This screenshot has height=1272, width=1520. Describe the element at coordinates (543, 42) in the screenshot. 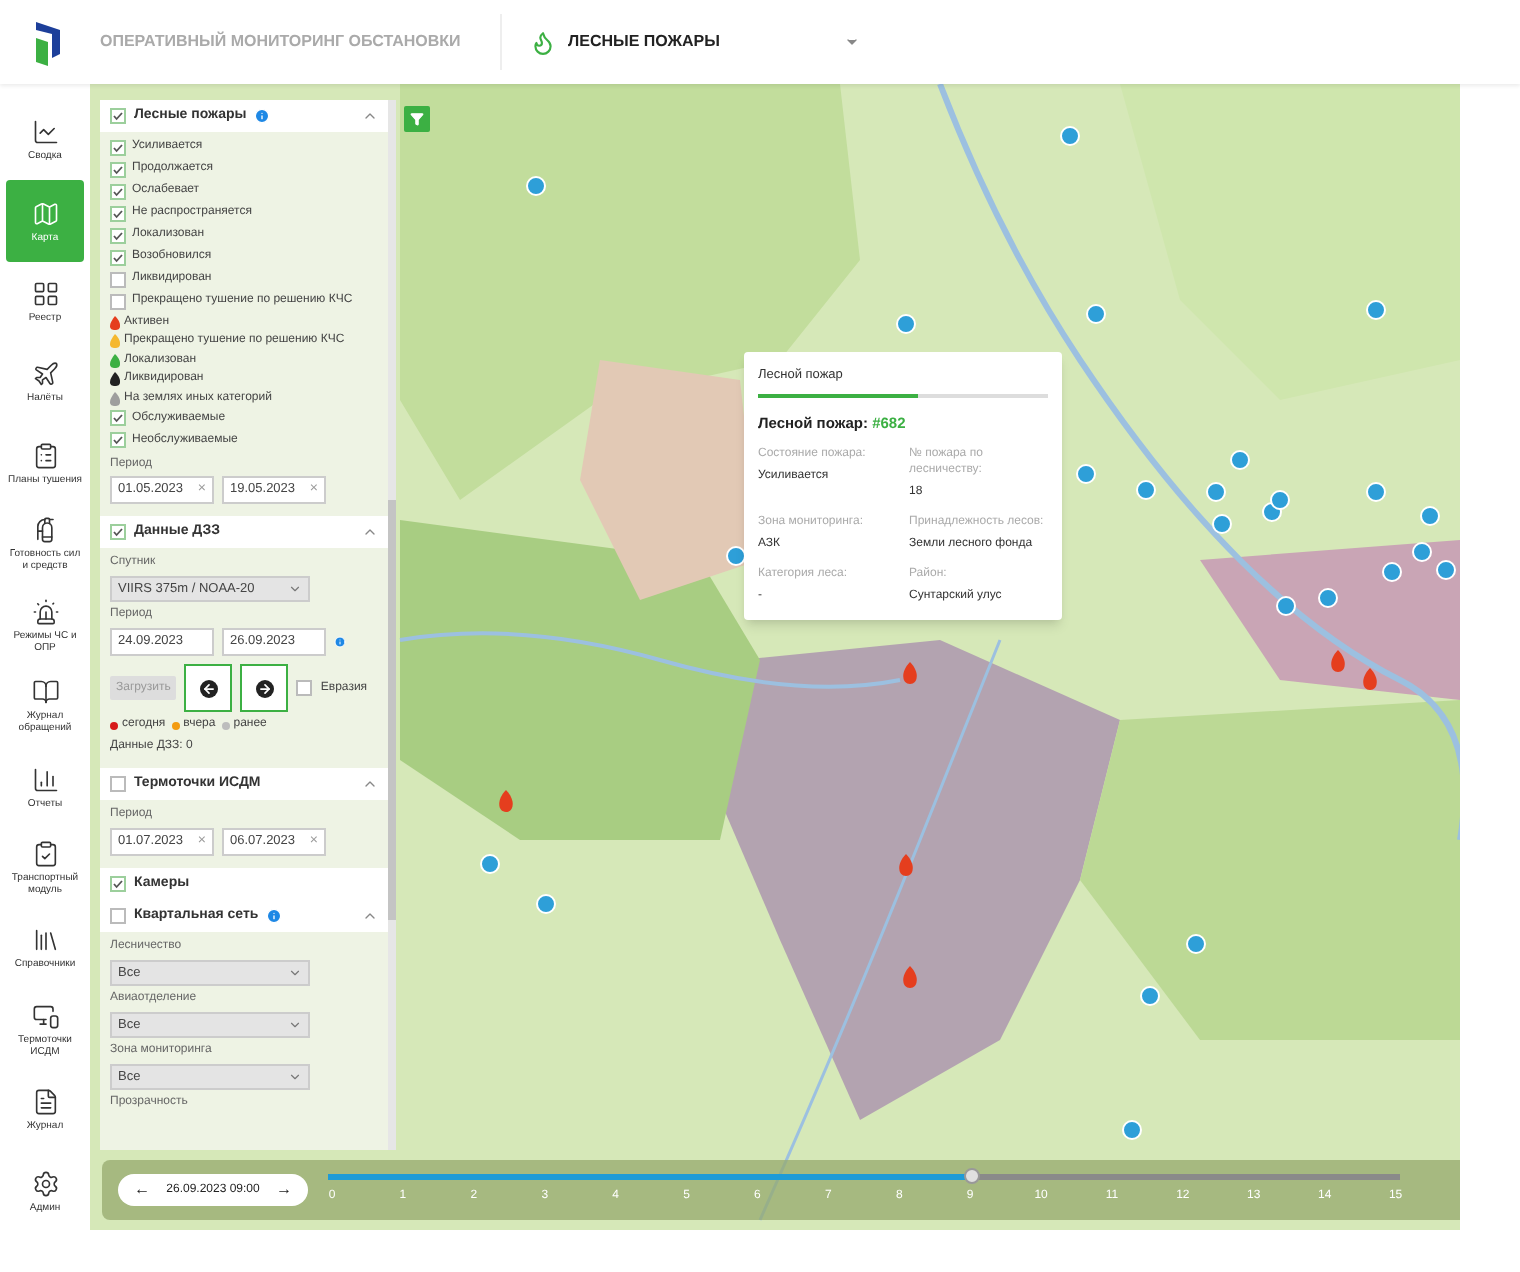

I see `fire-icon` at that location.